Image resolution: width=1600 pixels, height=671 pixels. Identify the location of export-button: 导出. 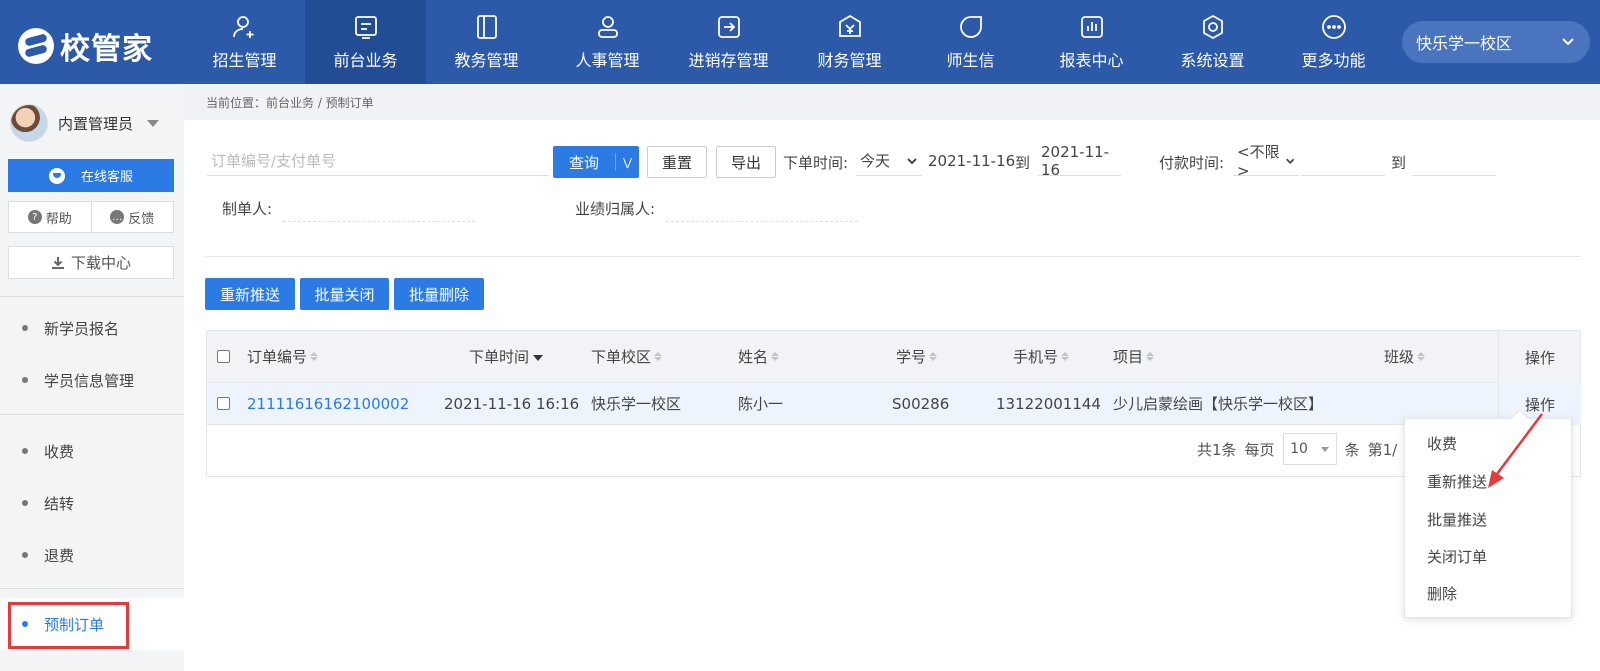
(746, 162).